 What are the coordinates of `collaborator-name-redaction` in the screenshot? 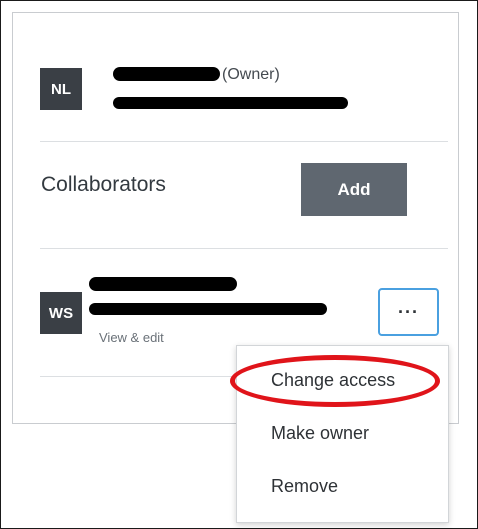 It's located at (163, 284).